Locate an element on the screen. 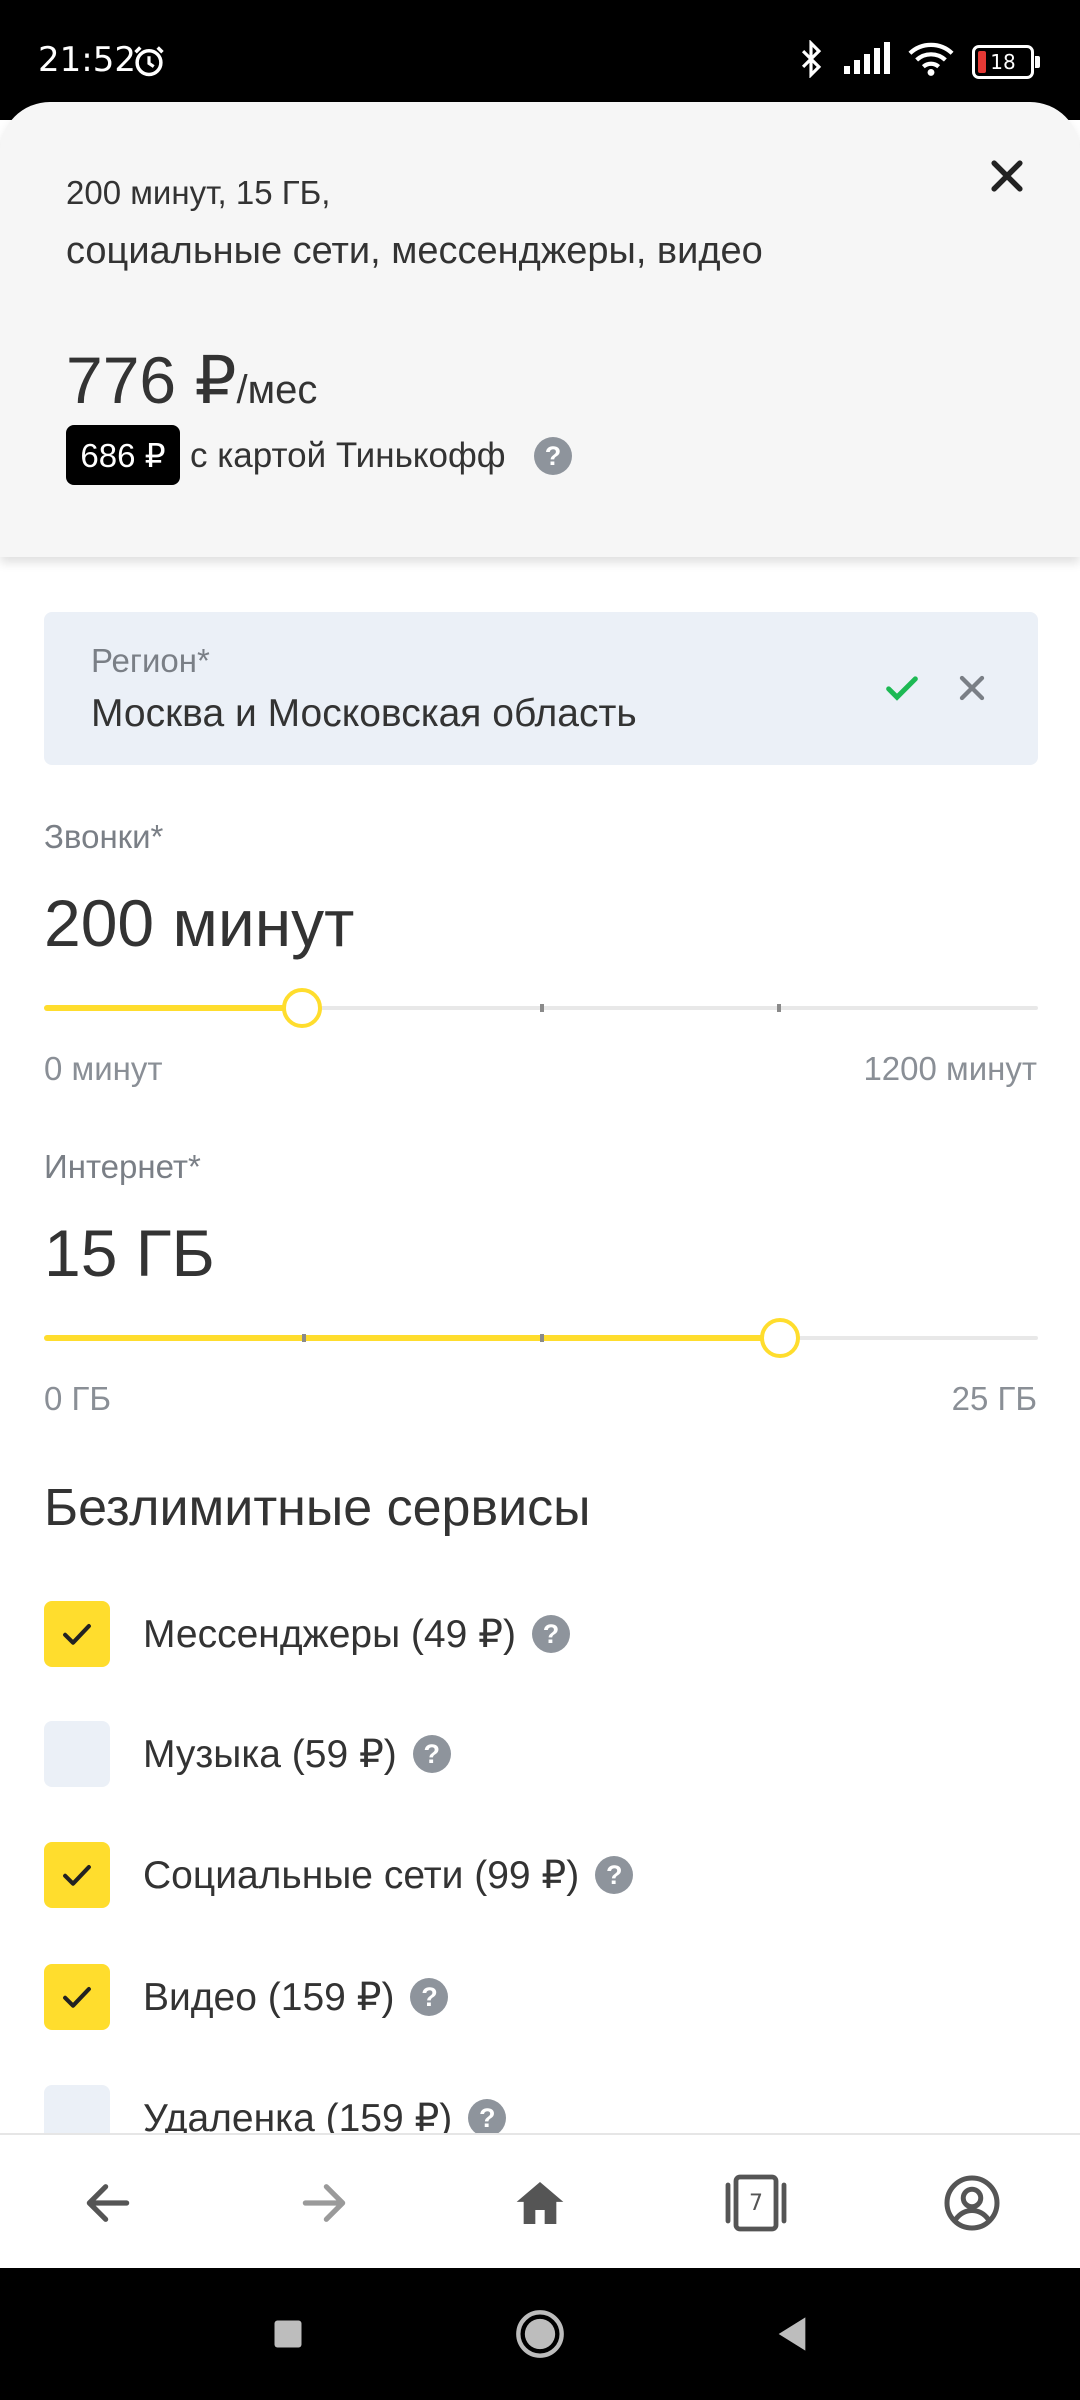 The image size is (1080, 2400). tabs-count: 7 is located at coordinates (756, 2203).